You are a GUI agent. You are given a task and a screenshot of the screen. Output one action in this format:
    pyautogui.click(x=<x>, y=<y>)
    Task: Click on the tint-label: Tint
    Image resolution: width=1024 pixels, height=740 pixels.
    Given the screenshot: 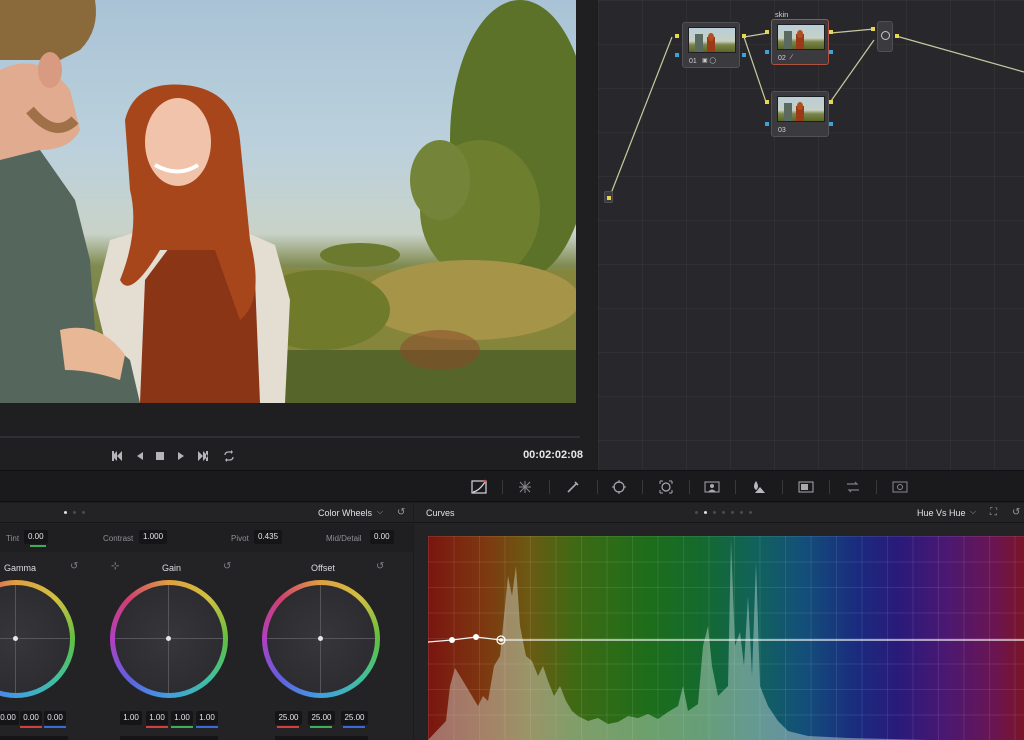 What is the action you would take?
    pyautogui.click(x=13, y=538)
    